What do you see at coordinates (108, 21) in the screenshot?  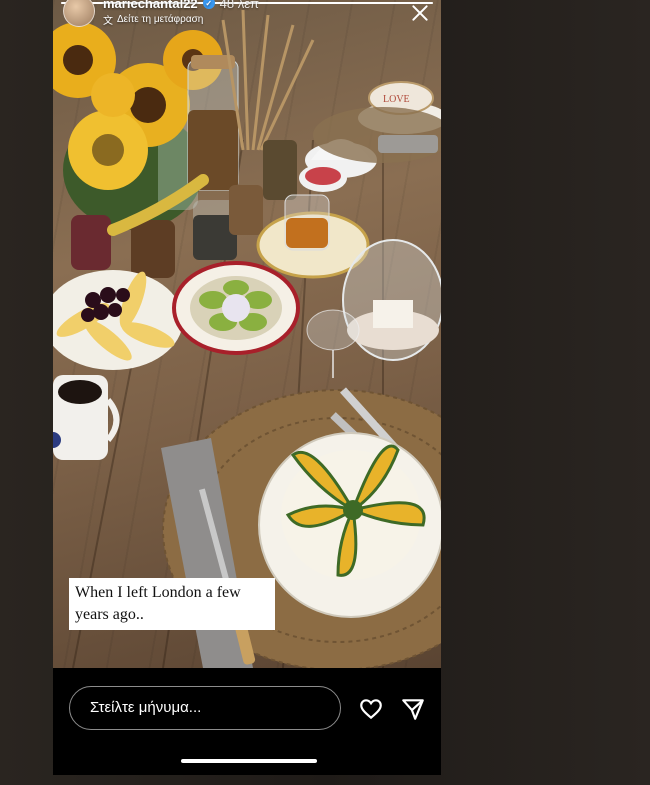 I see `translate-icon: 文` at bounding box center [108, 21].